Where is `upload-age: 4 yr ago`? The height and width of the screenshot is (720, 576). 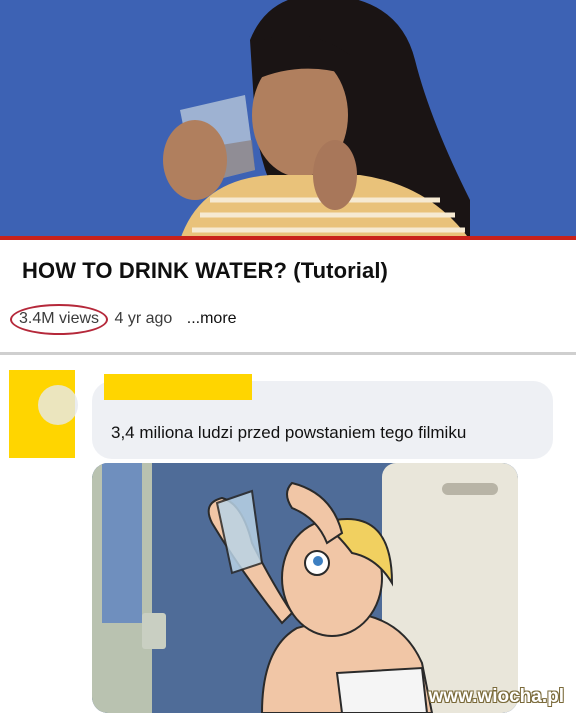 upload-age: 4 yr ago is located at coordinates (143, 318).